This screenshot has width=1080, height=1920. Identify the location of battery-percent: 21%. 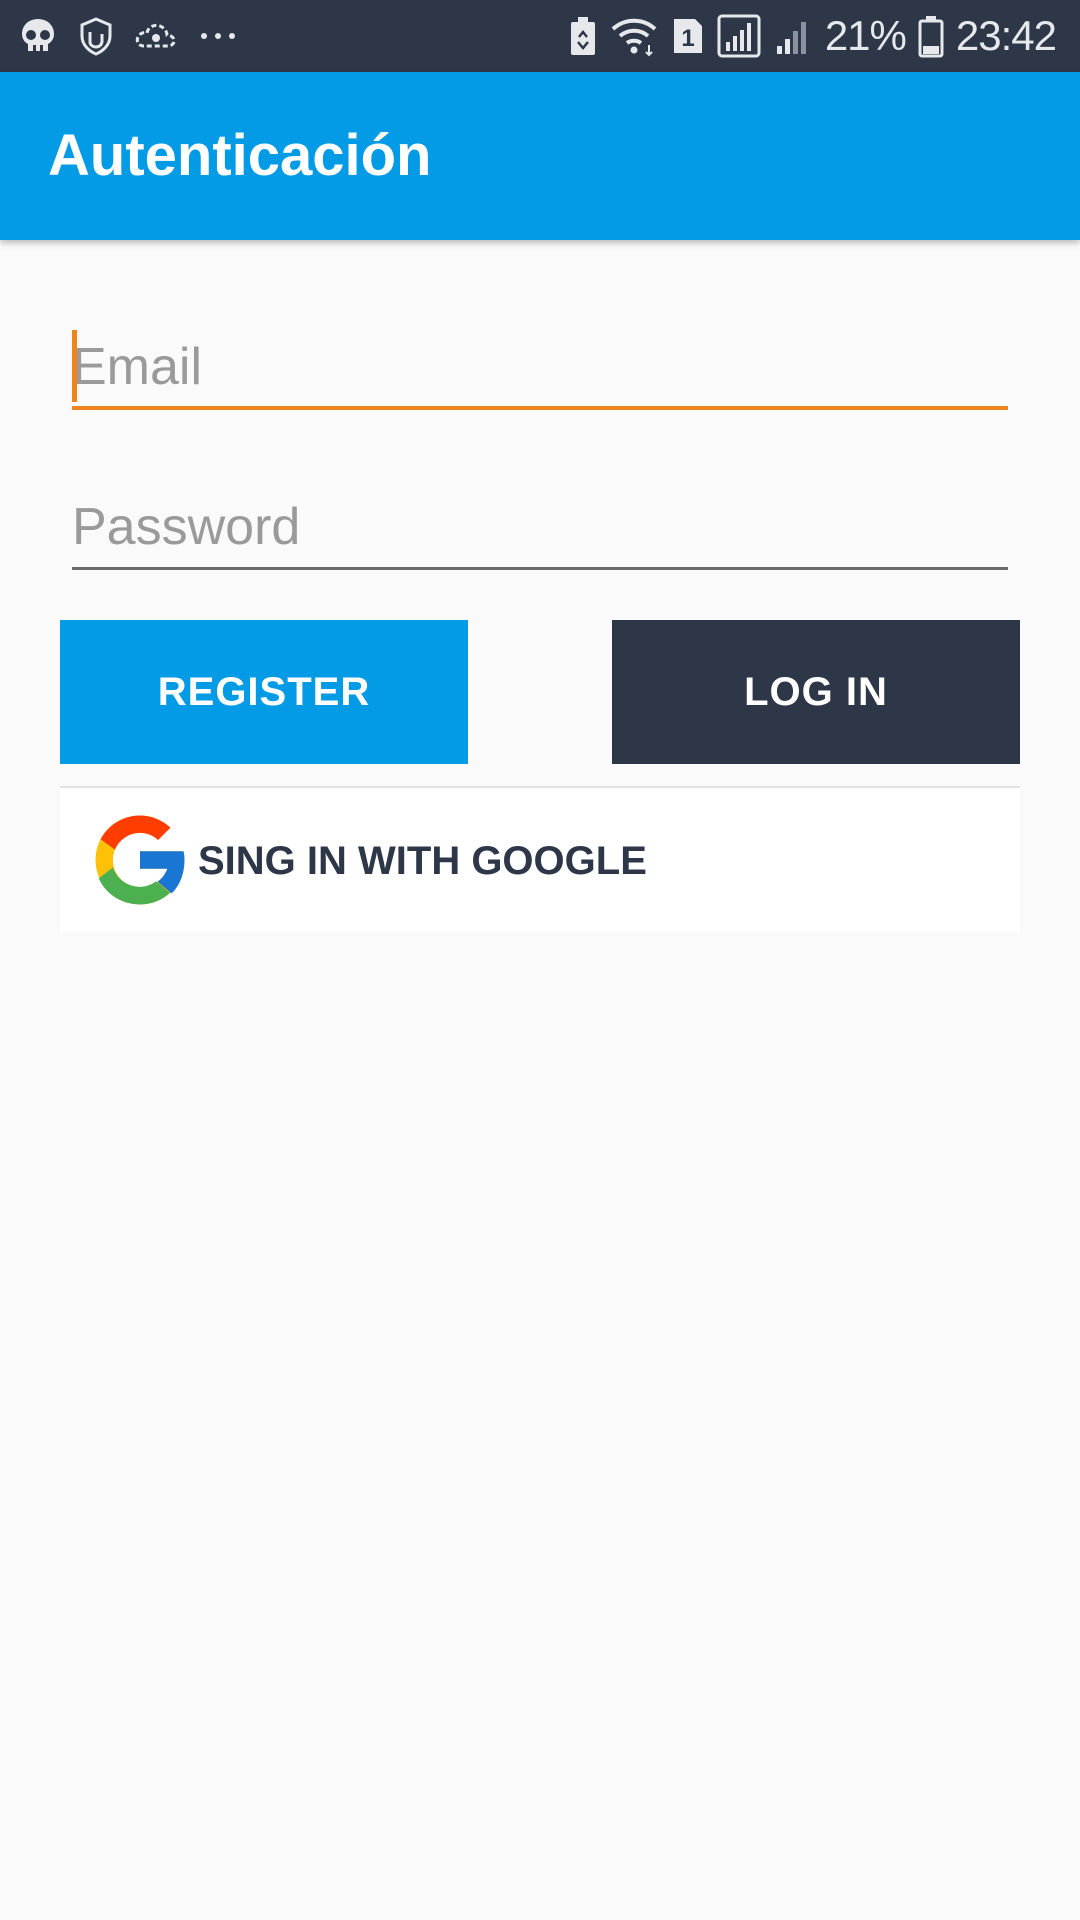
(865, 35).